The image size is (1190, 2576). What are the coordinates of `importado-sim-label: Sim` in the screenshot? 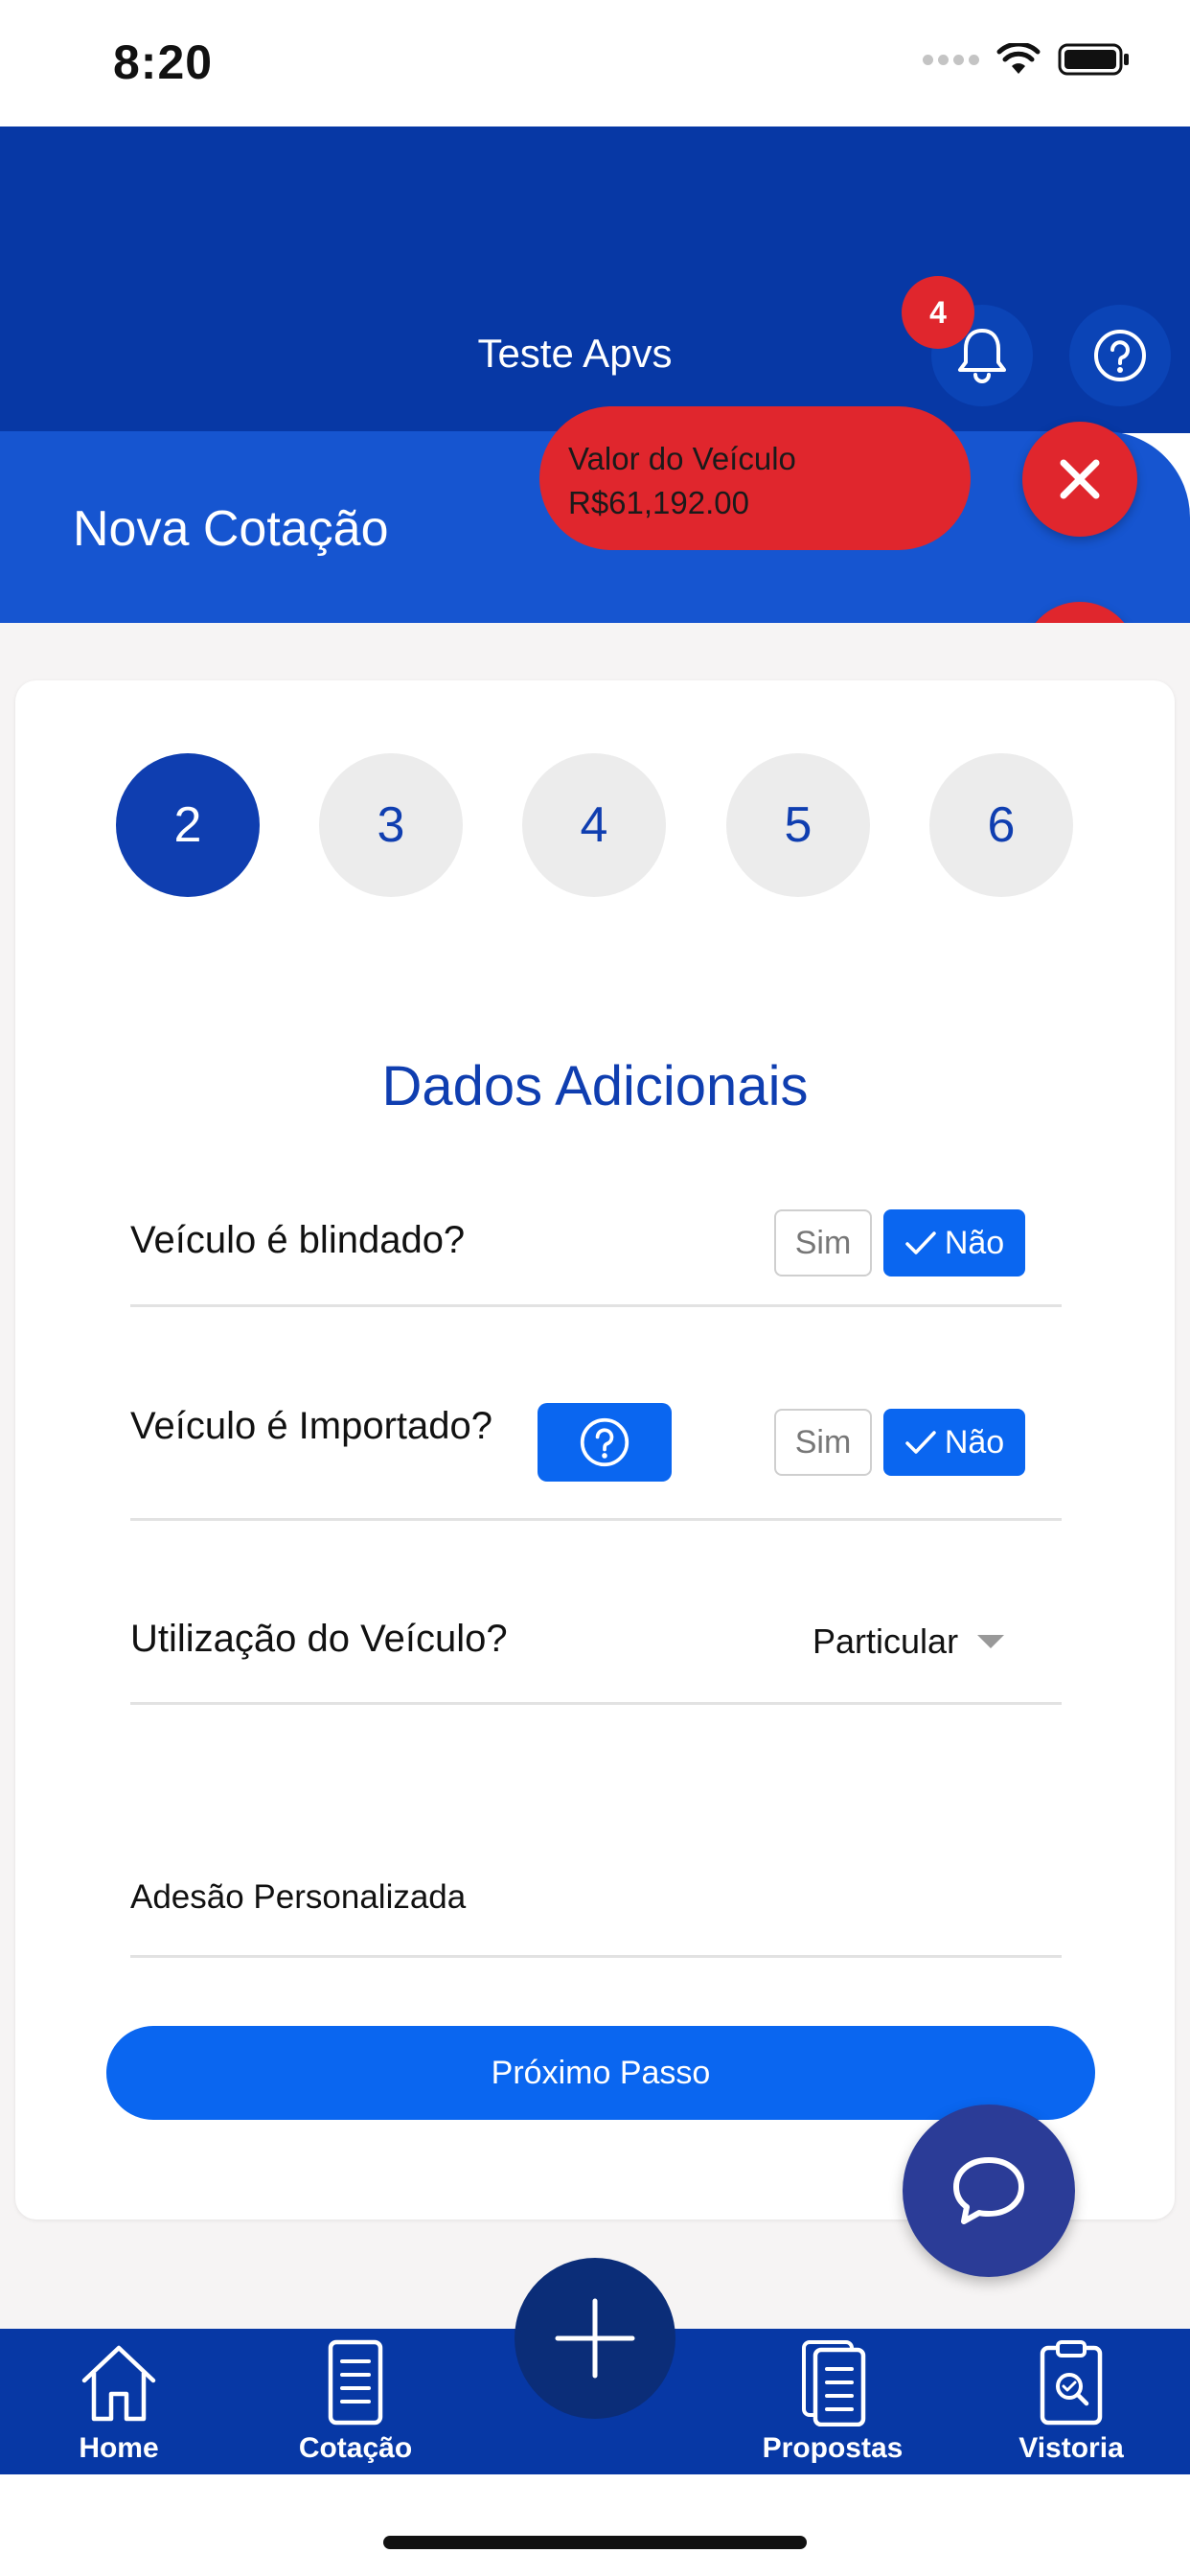 It's located at (823, 1441).